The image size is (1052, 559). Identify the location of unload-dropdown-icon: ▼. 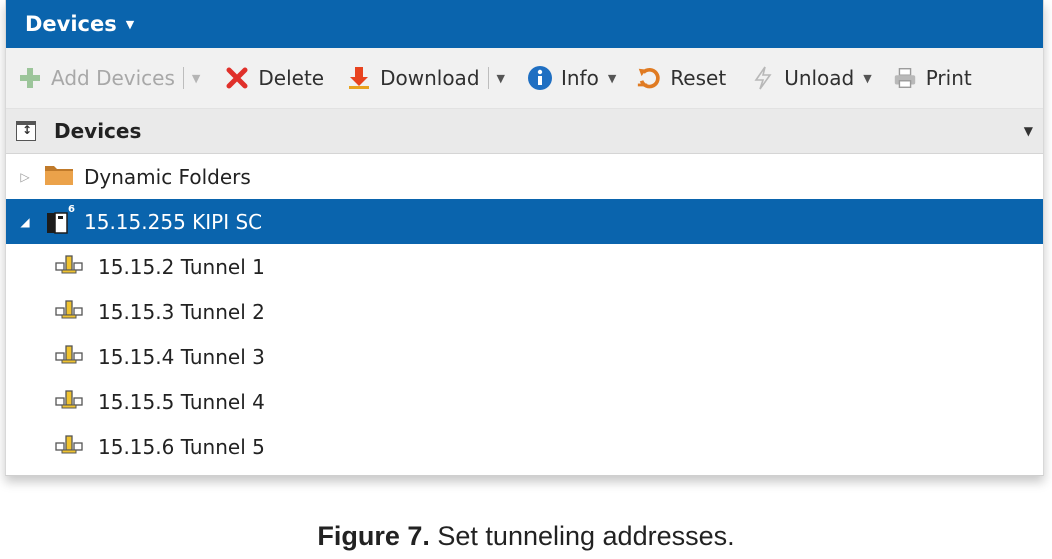
(867, 78).